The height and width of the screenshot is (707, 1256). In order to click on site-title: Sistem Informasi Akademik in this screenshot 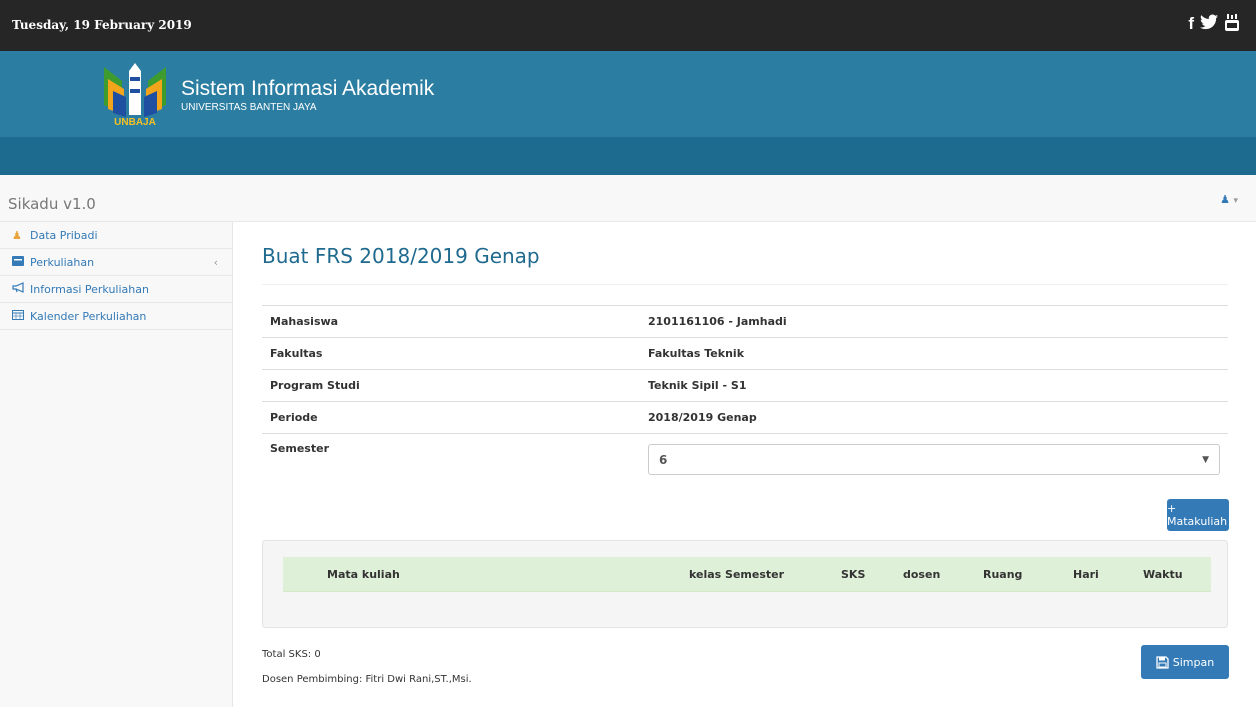, I will do `click(308, 88)`.